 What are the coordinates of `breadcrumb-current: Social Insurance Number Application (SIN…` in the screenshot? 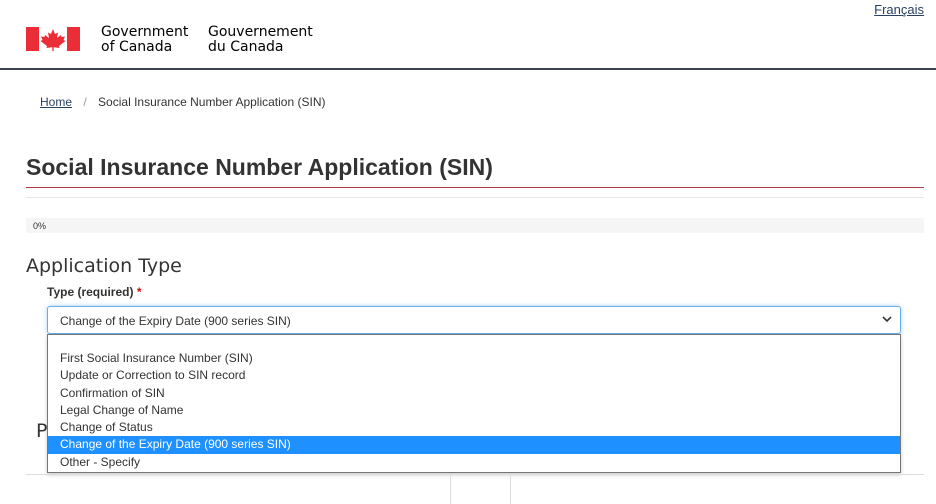 It's located at (212, 102).